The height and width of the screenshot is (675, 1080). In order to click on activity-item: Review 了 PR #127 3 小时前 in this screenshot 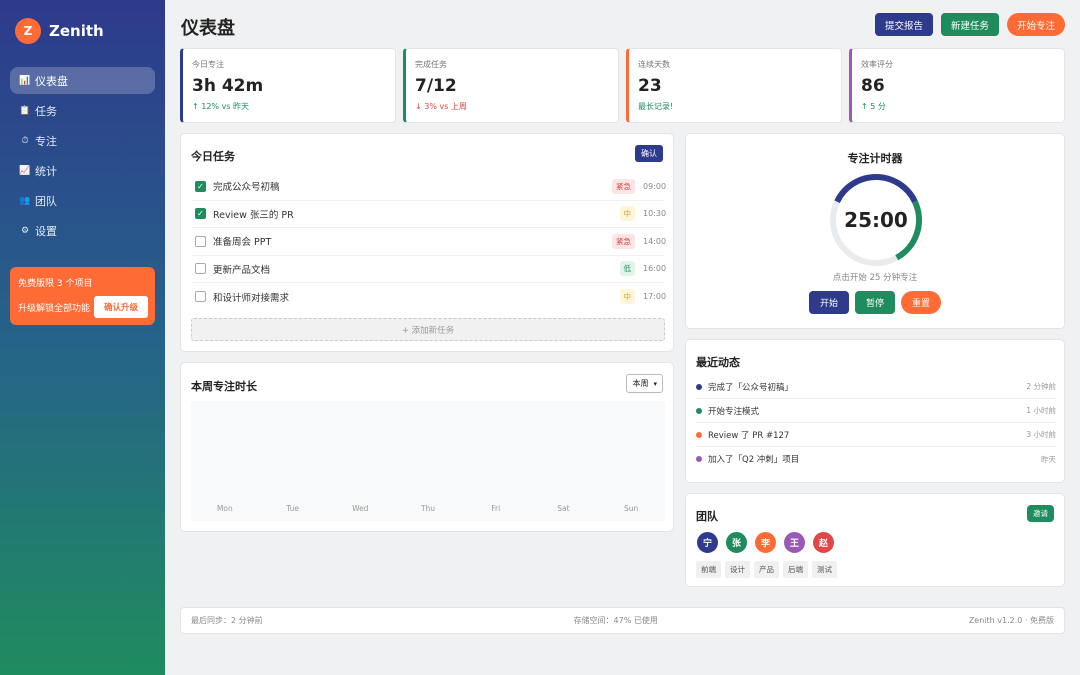, I will do `click(876, 435)`.